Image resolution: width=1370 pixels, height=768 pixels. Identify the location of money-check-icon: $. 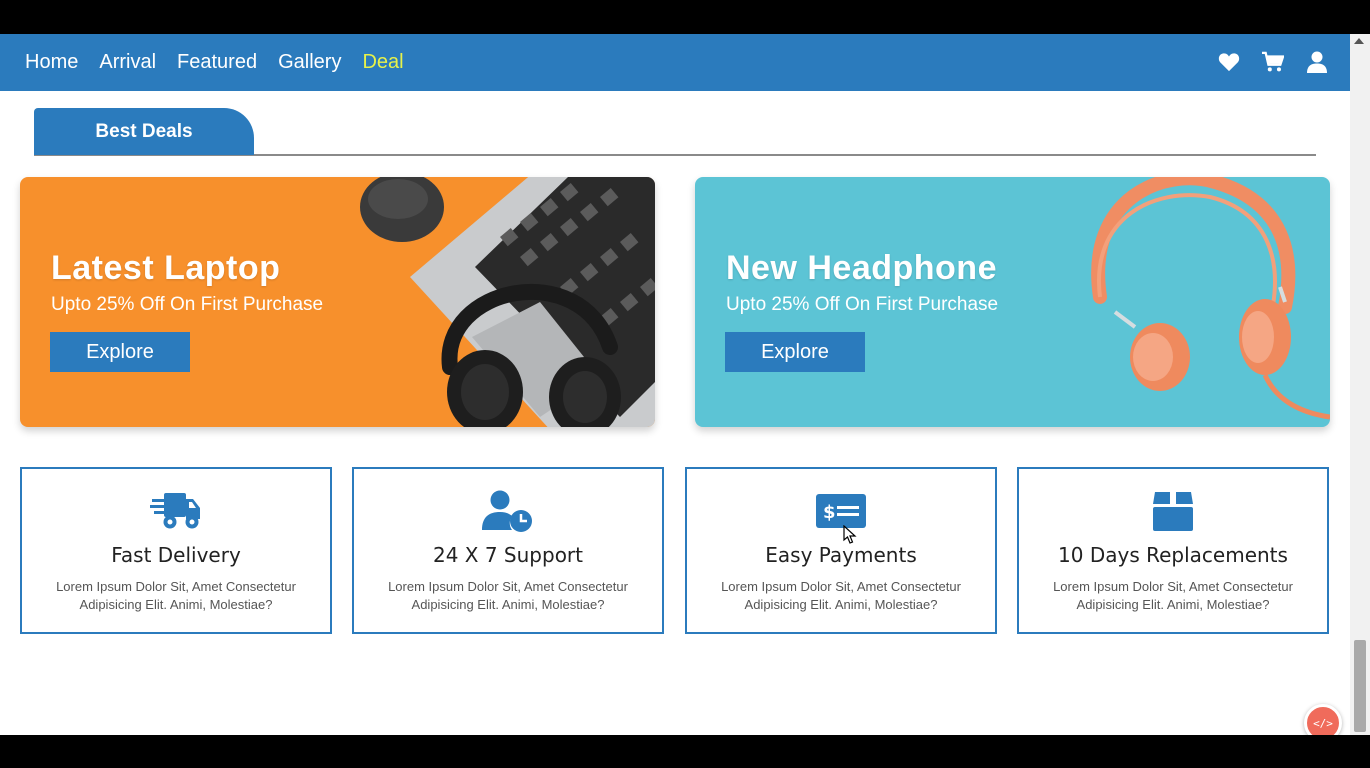
(841, 511).